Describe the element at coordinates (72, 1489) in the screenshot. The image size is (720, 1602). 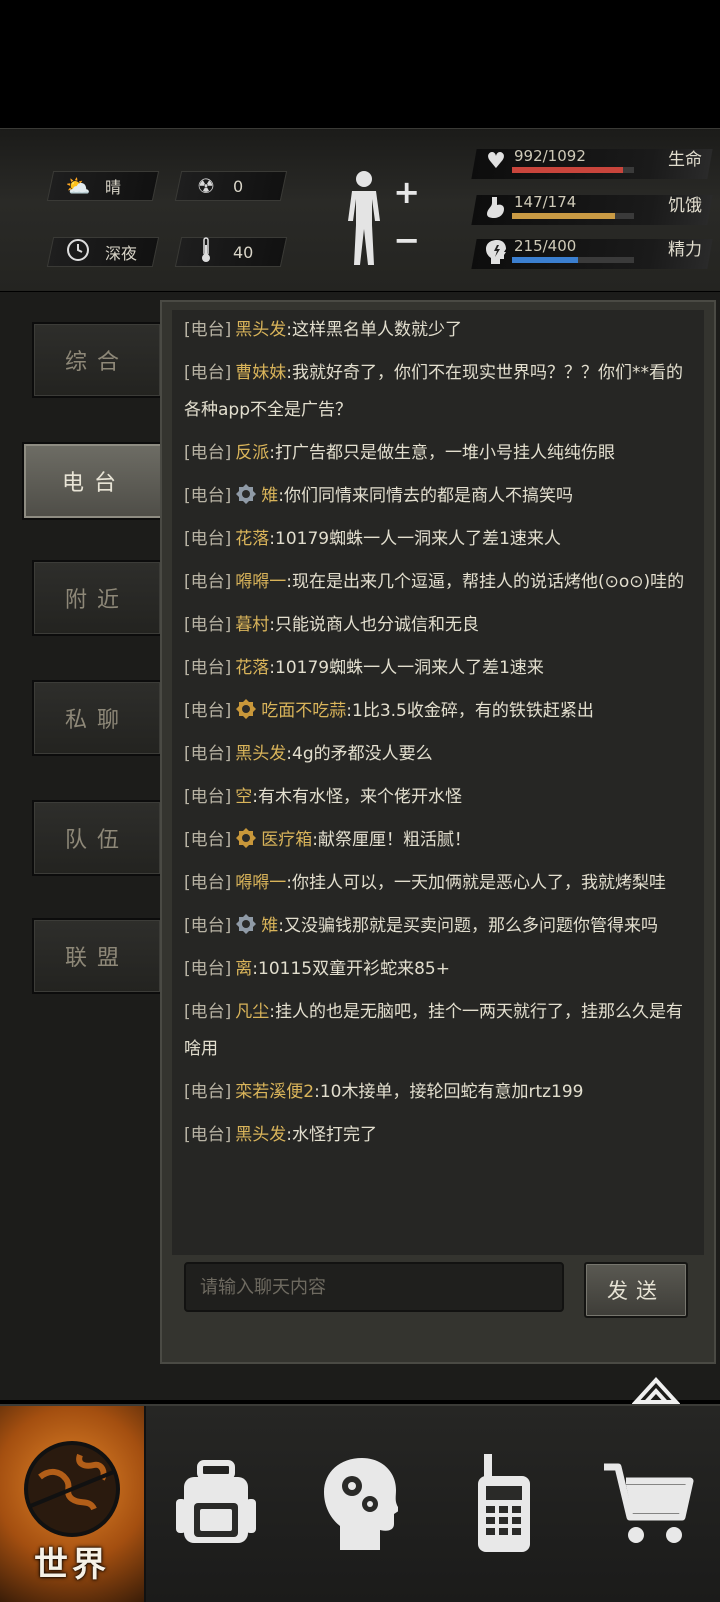
I see `globe-icon` at that location.